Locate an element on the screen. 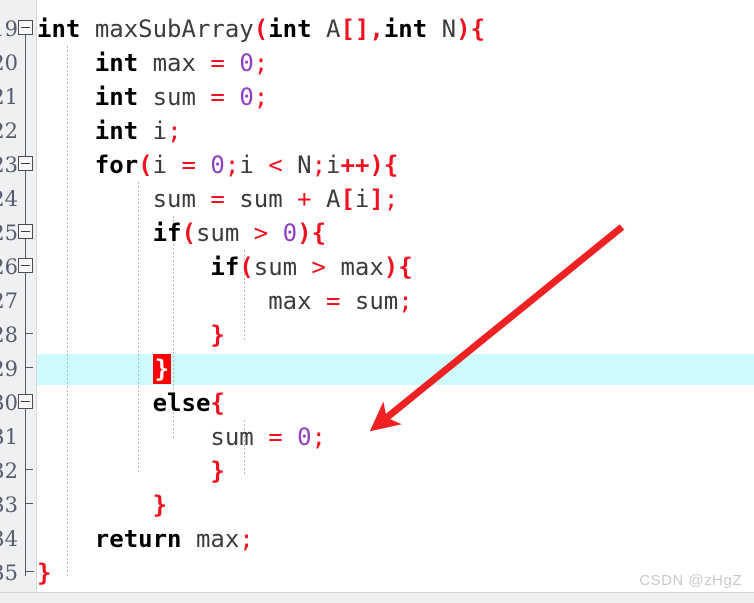 The width and height of the screenshot is (754, 603). code-line: if(sum > 0){ is located at coordinates (181, 233).